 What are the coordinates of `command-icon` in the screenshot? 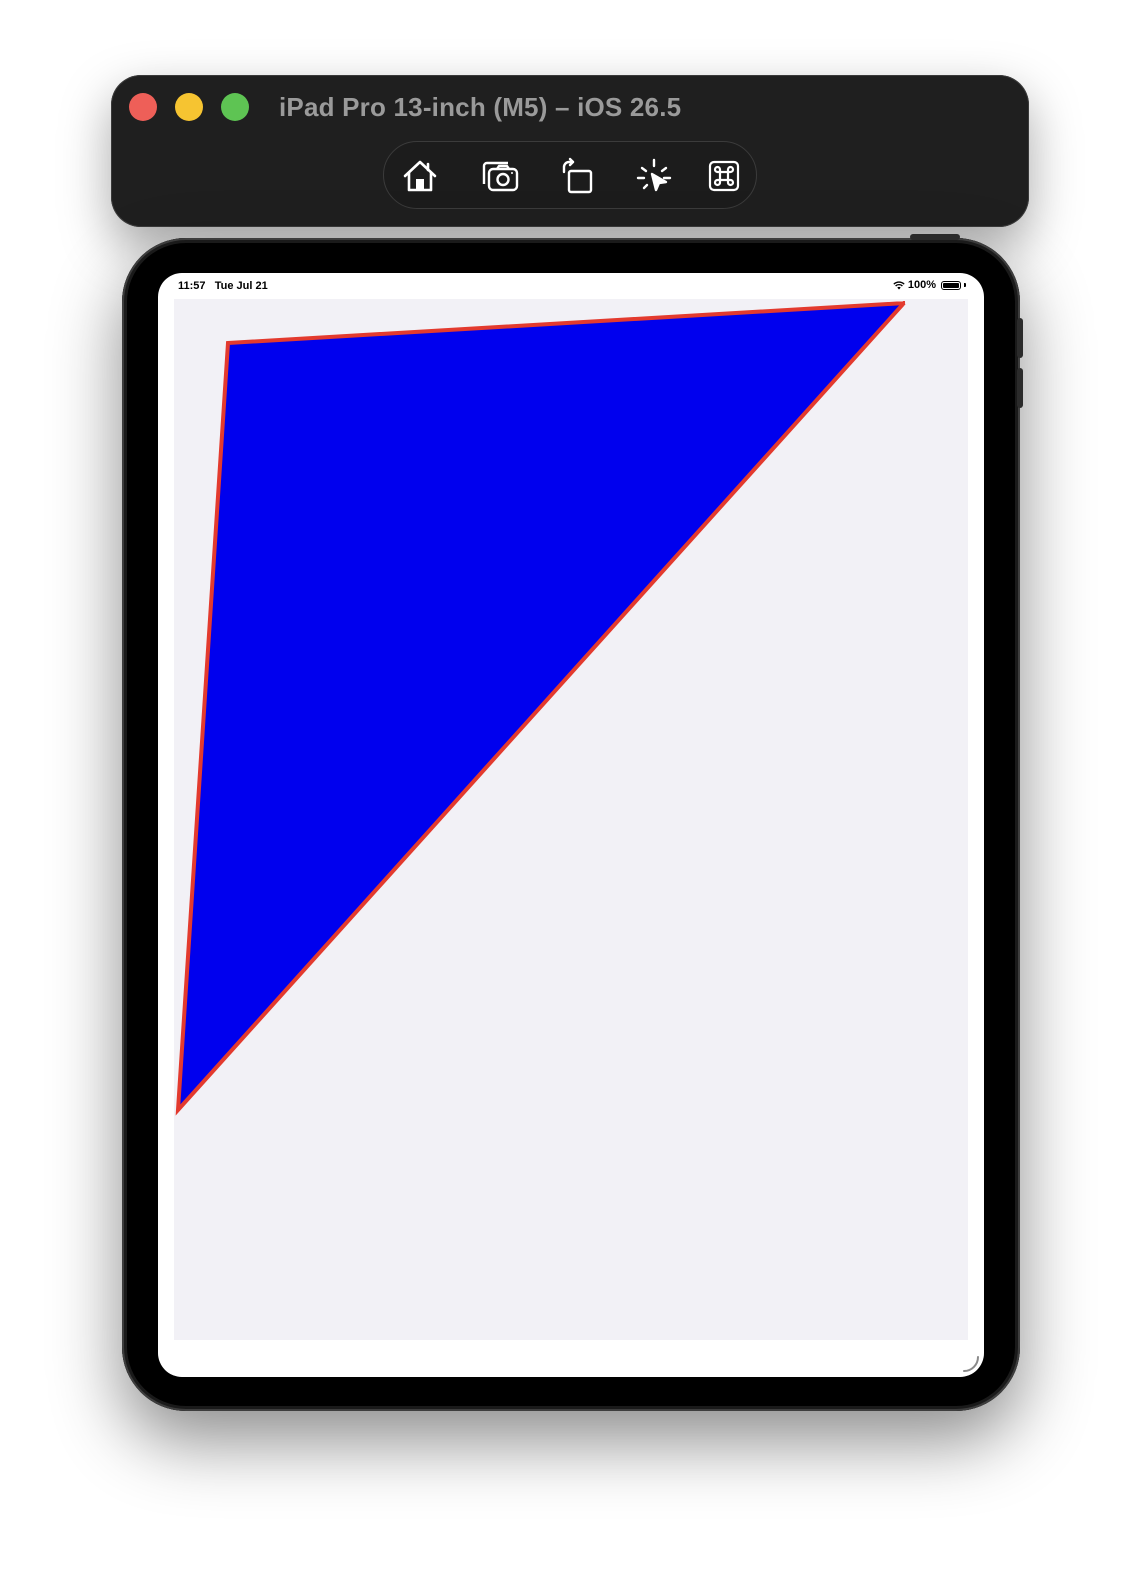 It's located at (724, 176).